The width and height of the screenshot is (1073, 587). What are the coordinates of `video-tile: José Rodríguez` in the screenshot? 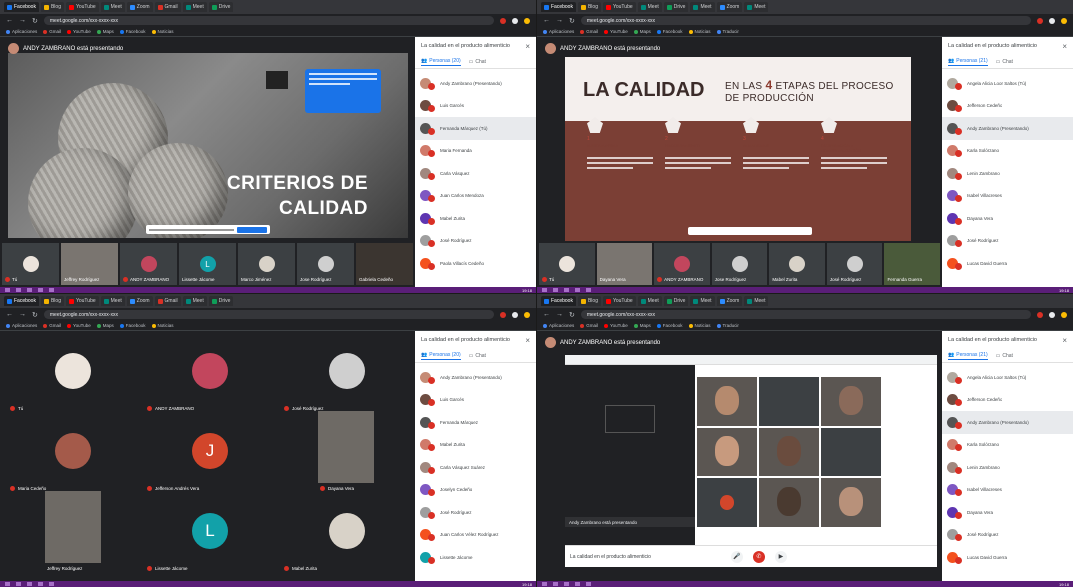 It's located at (347, 375).